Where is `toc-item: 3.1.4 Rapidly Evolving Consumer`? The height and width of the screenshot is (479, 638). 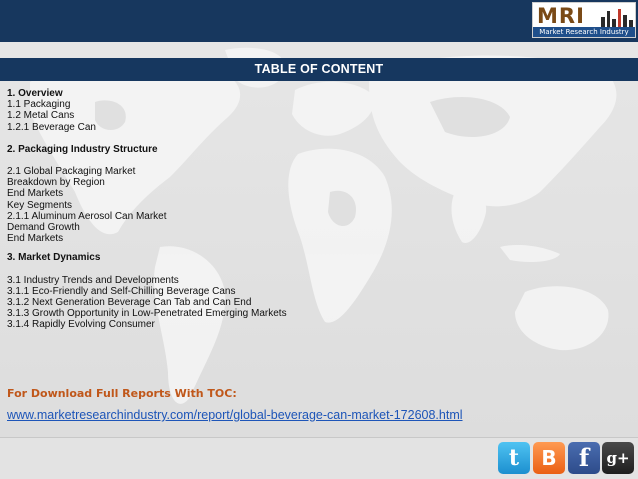
toc-item: 3.1.4 Rapidly Evolving Consumer is located at coordinates (81, 325).